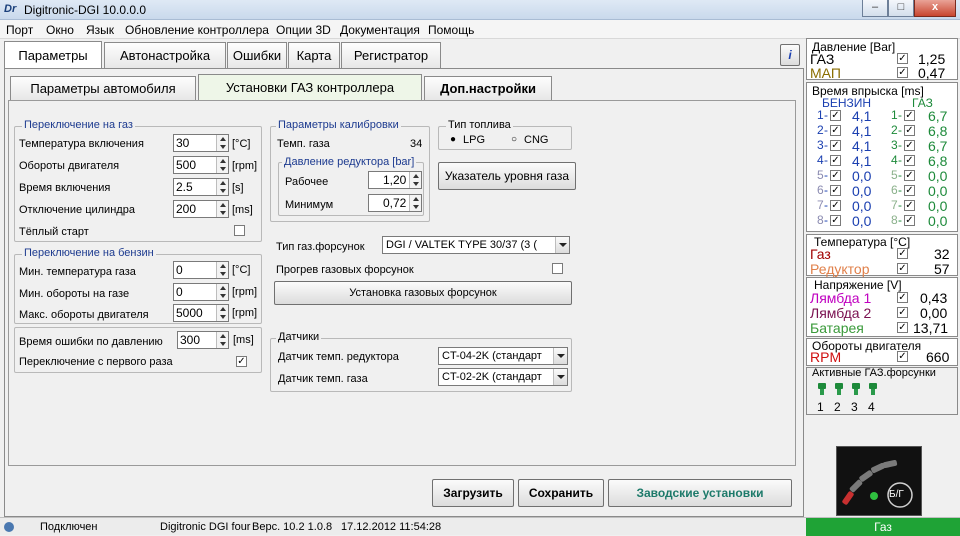  What do you see at coordinates (820, 130) in the screenshot?
I see `petrol-injector-number: 2` at bounding box center [820, 130].